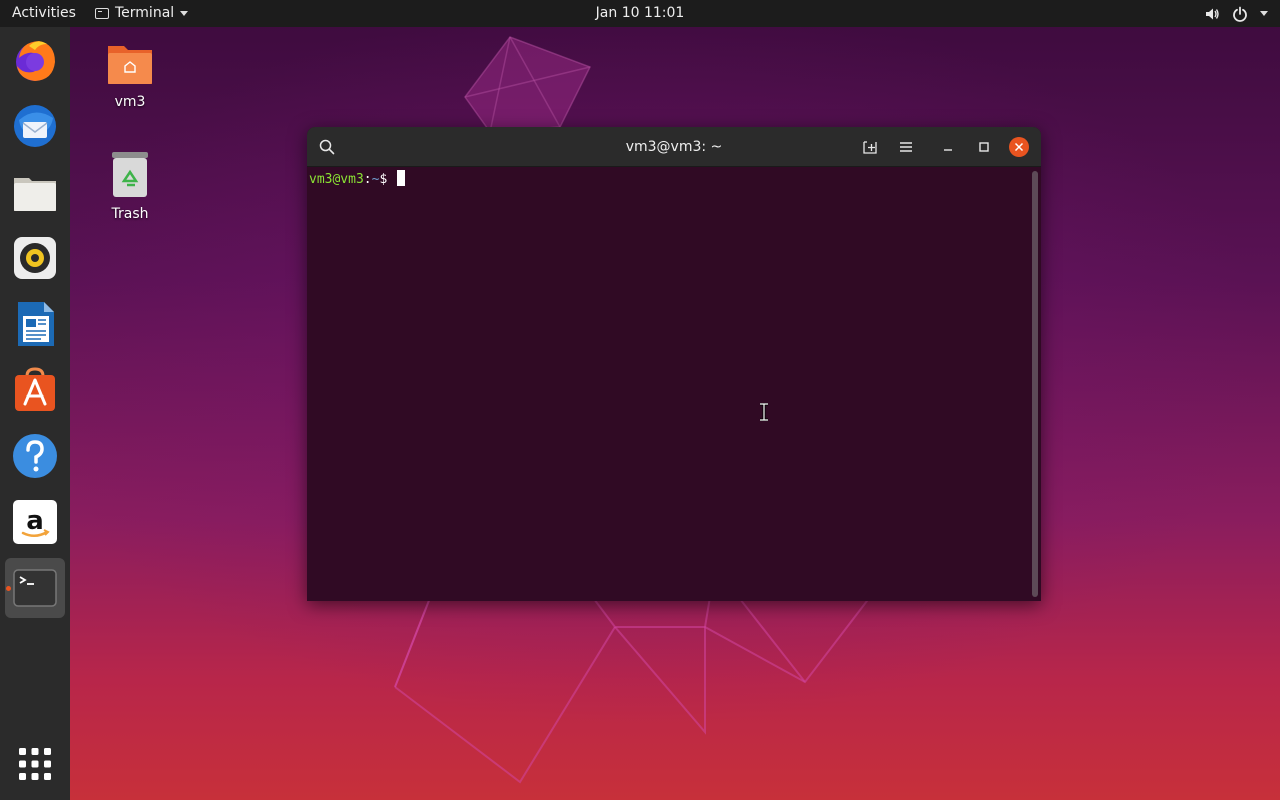 This screenshot has height=800, width=1280. I want to click on terminal-icon, so click(35, 588).